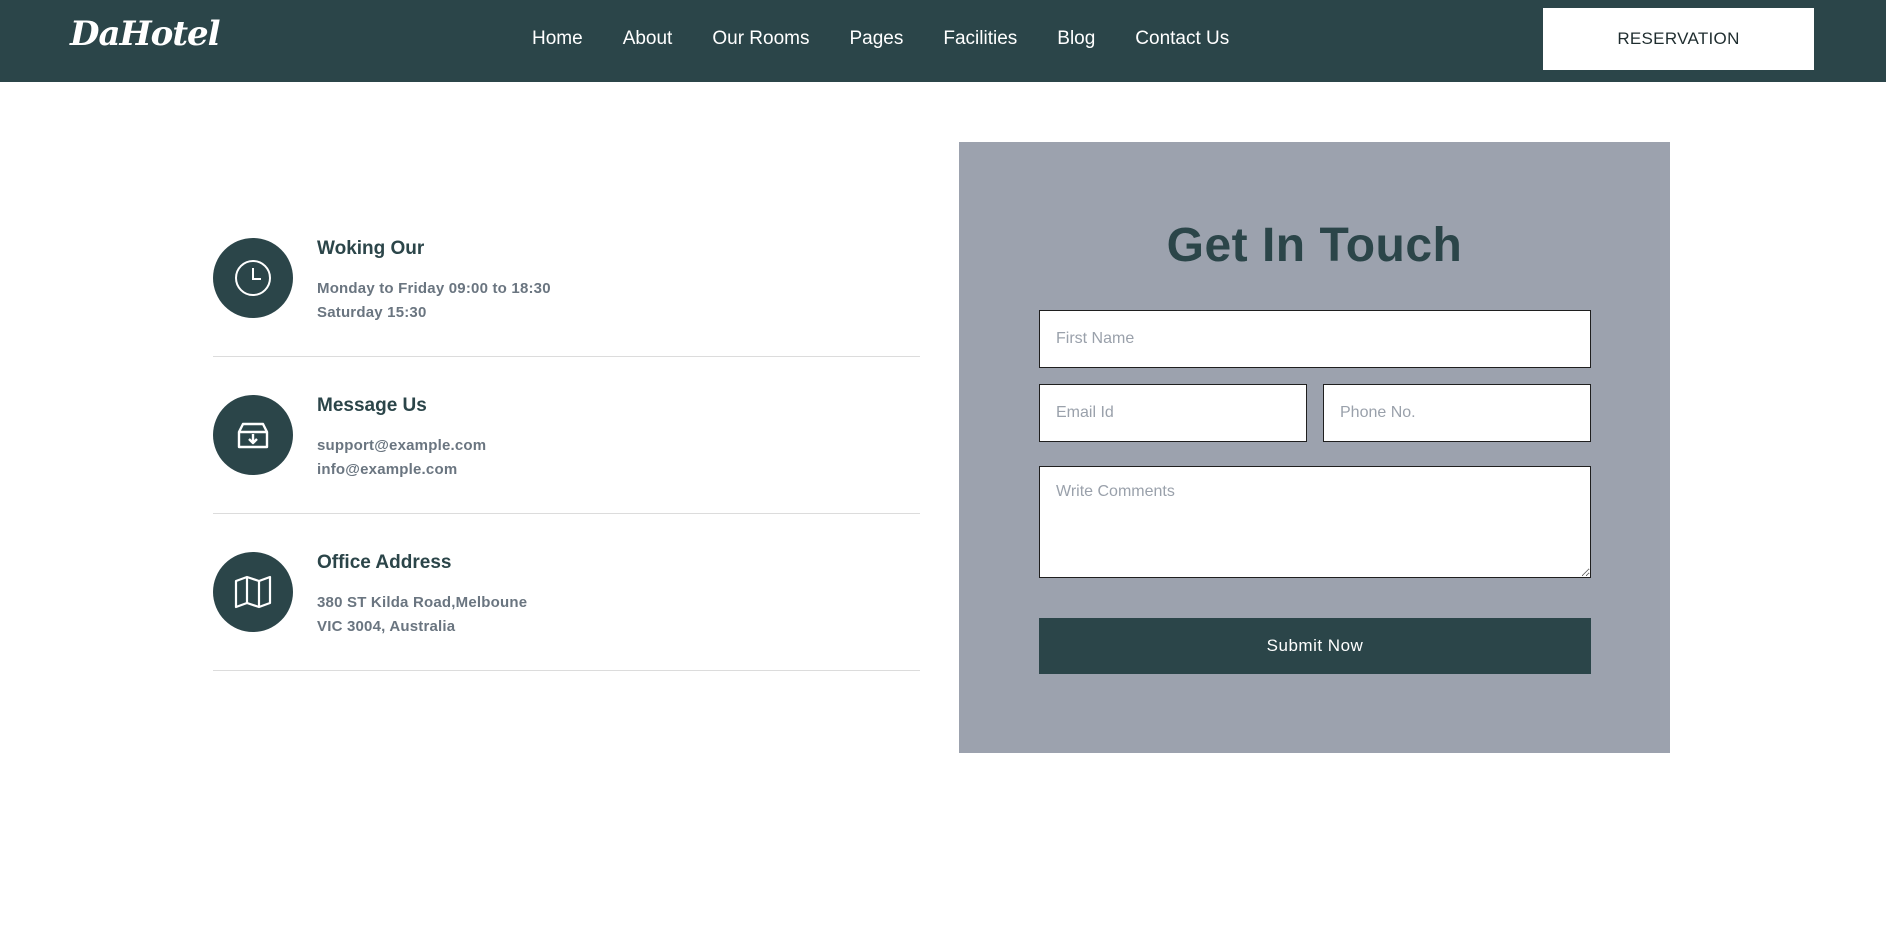  What do you see at coordinates (1457, 413) in the screenshot?
I see `phone-input` at bounding box center [1457, 413].